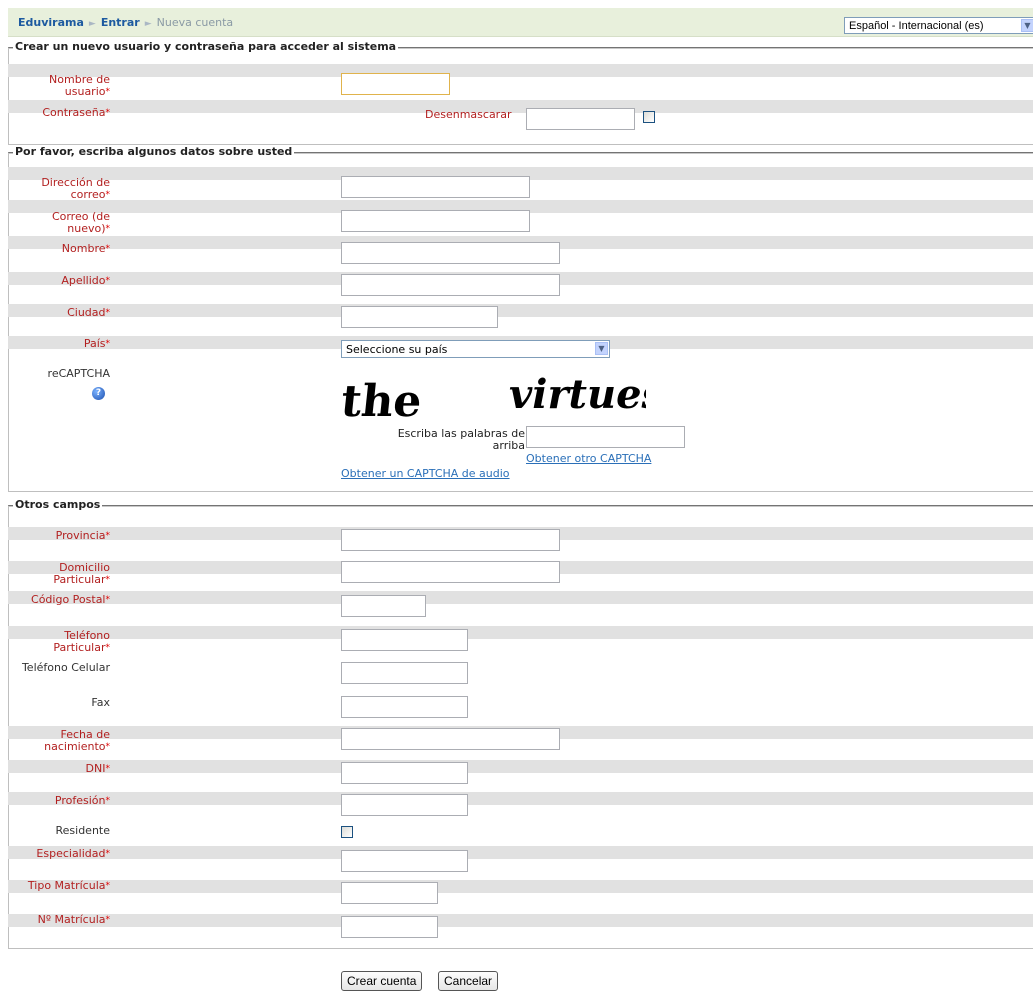 The image size is (1033, 991). What do you see at coordinates (404, 805) in the screenshot?
I see `profesion-input` at bounding box center [404, 805].